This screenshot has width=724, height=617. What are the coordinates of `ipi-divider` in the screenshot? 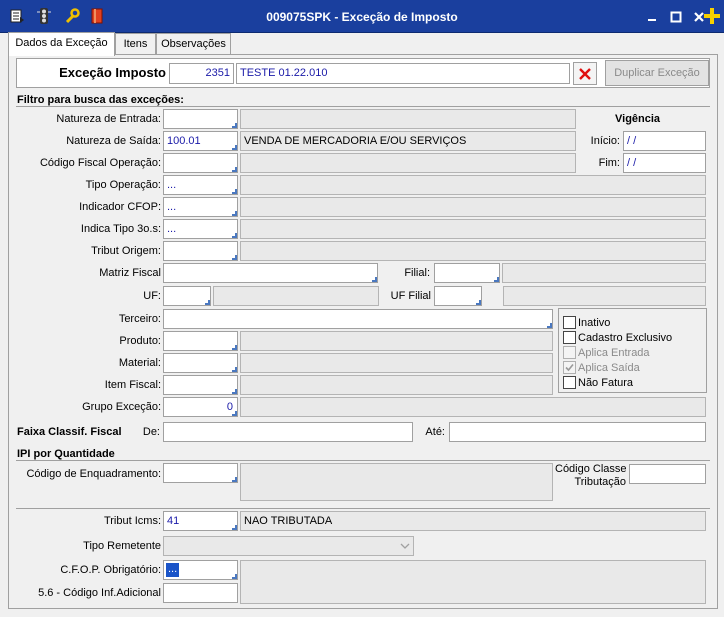 It's located at (363, 460).